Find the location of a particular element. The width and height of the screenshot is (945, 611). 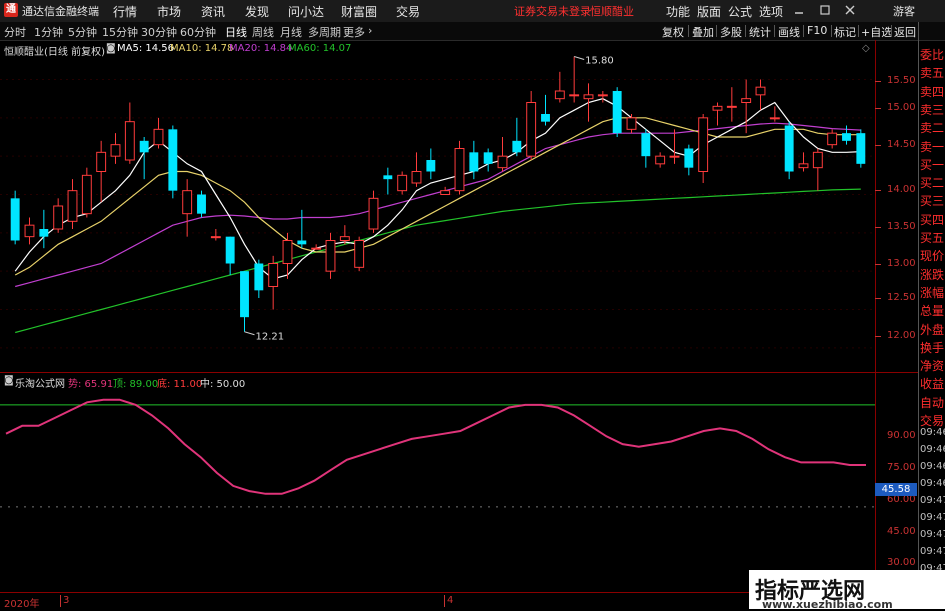

price-axis-label: 14.50 is located at coordinates (901, 144).